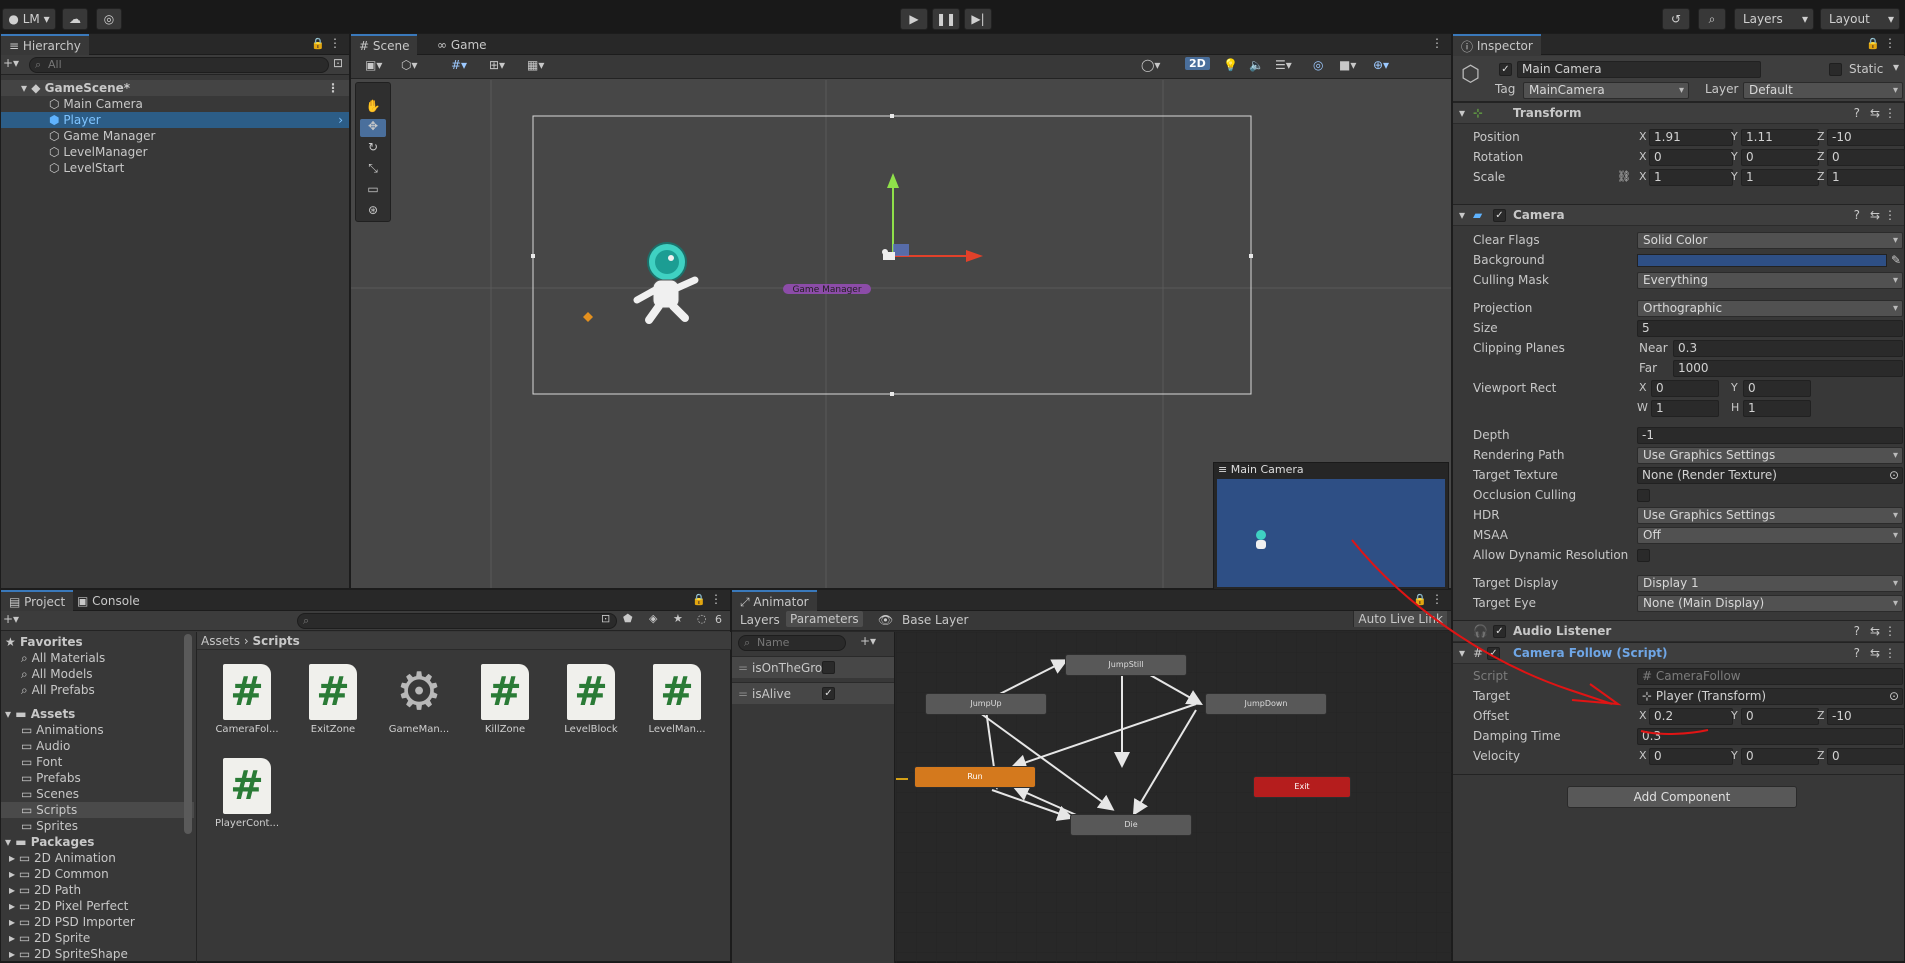 The image size is (1905, 963). Describe the element at coordinates (914, 19) in the screenshot. I see `play-button: ▶` at that location.